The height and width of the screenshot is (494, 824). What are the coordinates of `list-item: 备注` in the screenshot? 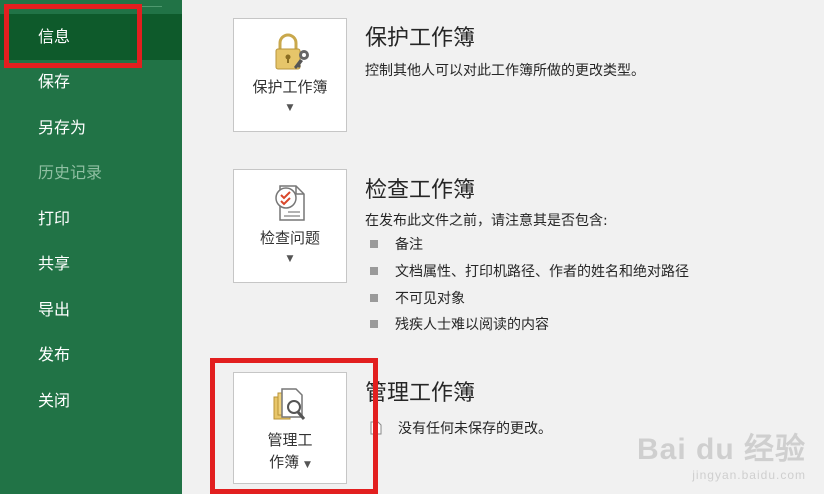 It's located at (396, 244).